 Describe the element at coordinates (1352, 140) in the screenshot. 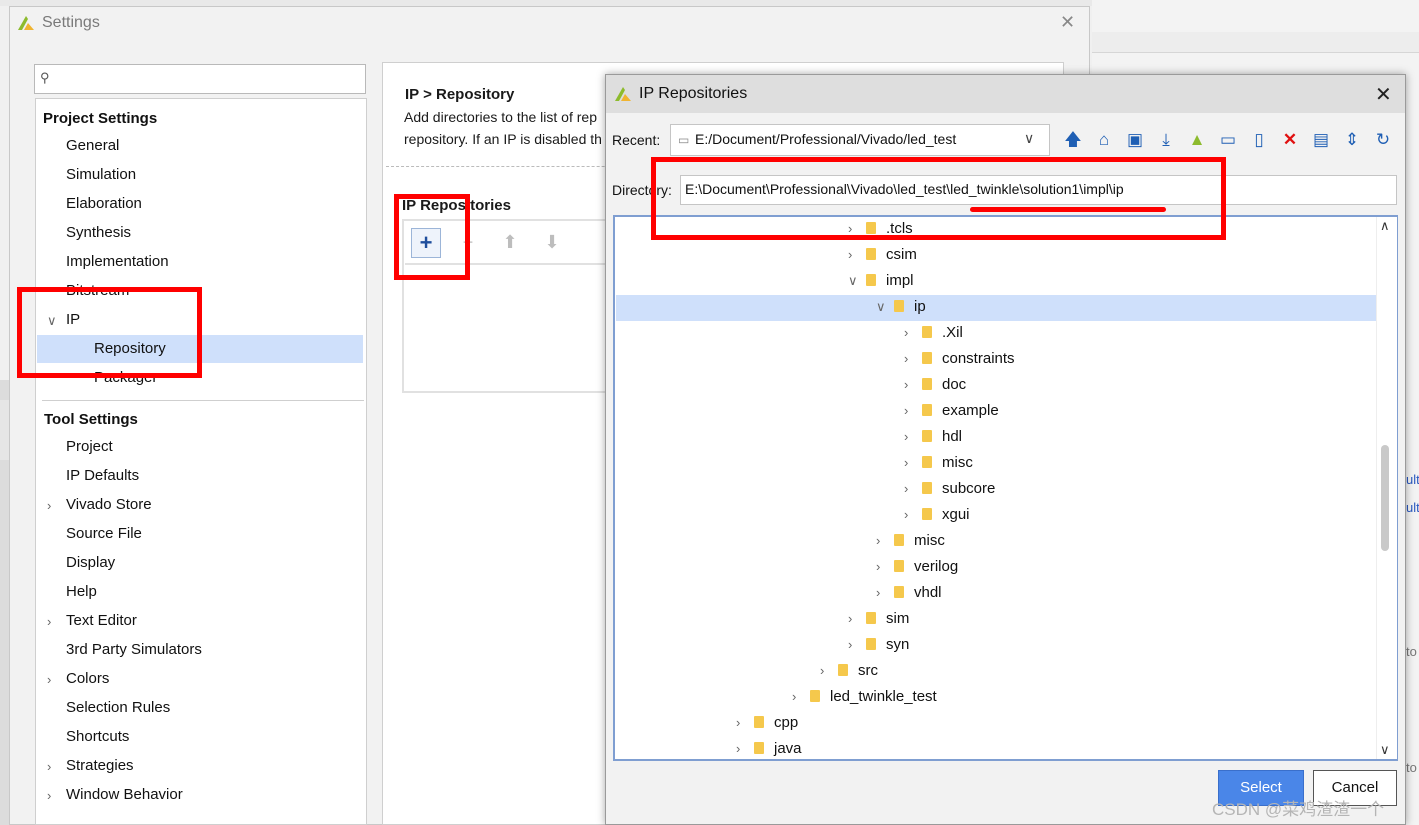

I see `collapse-icon: ⇕` at that location.